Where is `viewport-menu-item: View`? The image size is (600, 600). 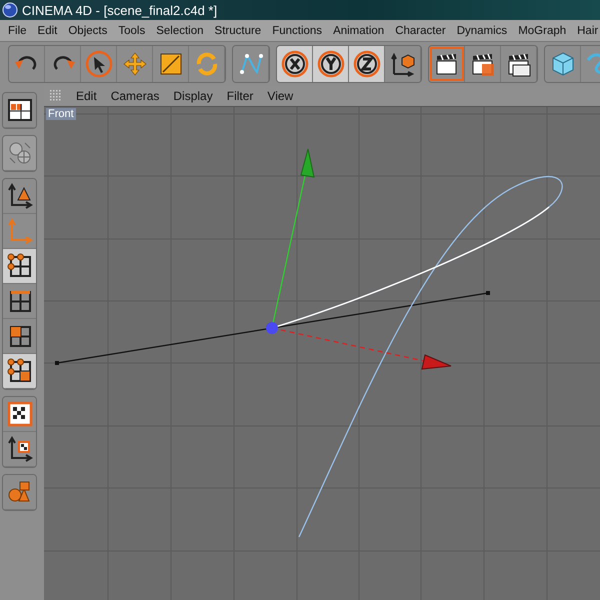
viewport-menu-item: View is located at coordinates (280, 96).